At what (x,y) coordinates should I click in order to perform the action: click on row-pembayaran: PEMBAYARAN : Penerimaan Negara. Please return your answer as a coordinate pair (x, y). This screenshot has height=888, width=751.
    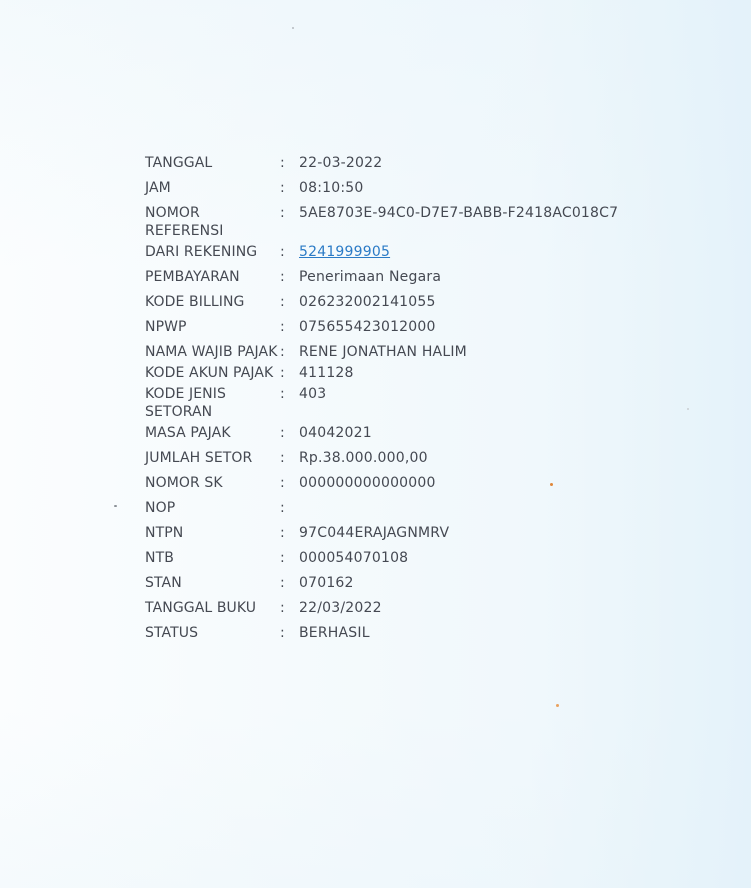
    Looking at the image, I should click on (425, 277).